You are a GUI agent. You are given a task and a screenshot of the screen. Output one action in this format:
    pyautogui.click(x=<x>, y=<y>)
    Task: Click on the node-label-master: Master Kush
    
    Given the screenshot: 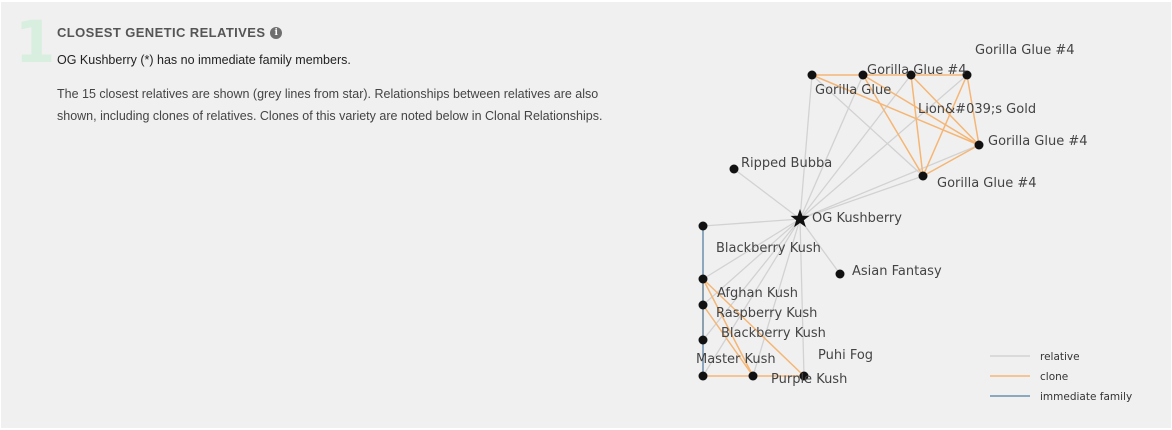 What is the action you would take?
    pyautogui.click(x=736, y=359)
    